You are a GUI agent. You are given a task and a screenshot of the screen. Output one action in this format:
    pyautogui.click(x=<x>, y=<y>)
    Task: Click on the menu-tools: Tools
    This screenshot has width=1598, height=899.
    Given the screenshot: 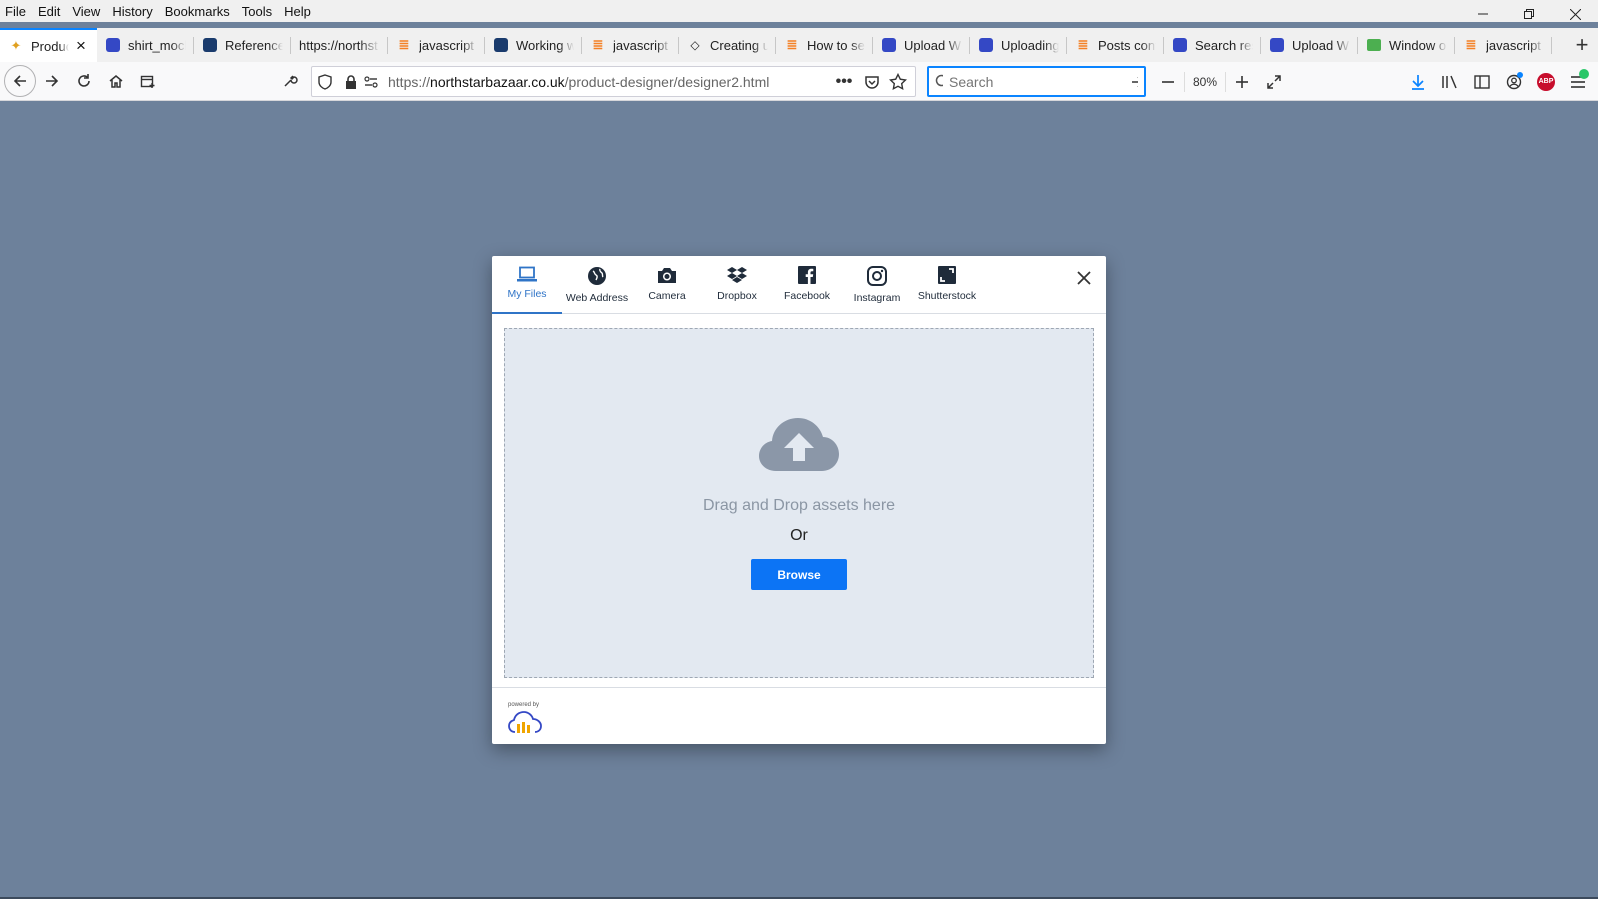 What is the action you would take?
    pyautogui.click(x=257, y=11)
    